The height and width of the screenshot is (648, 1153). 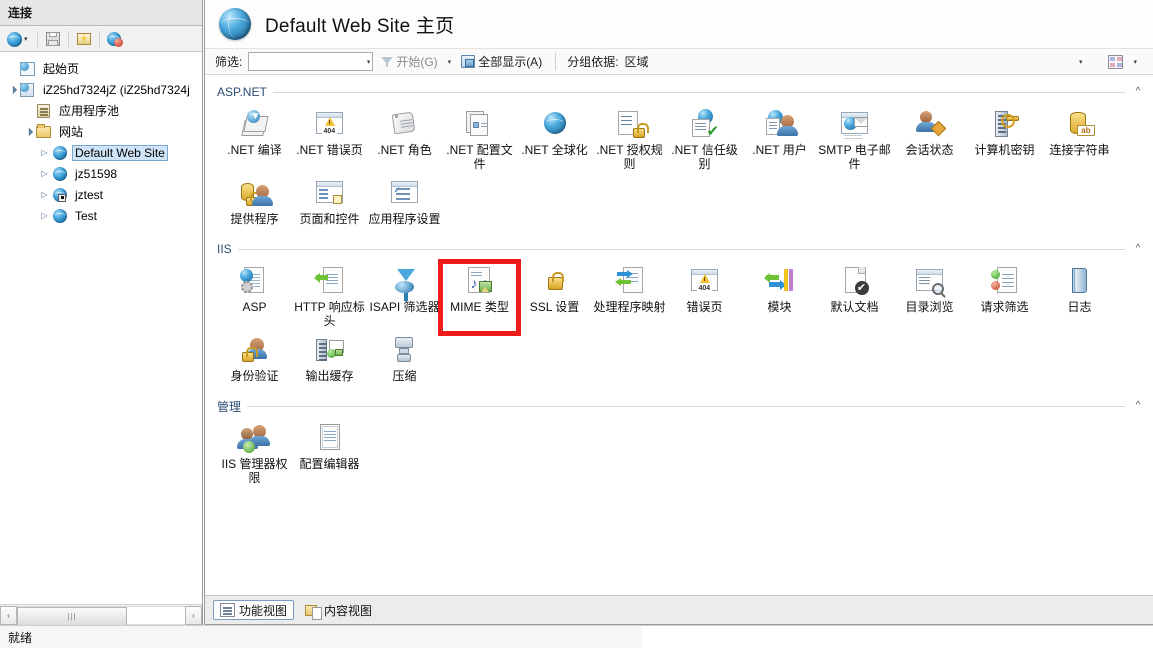 I want to click on group-by-caret: ▾, so click(x=1081, y=62).